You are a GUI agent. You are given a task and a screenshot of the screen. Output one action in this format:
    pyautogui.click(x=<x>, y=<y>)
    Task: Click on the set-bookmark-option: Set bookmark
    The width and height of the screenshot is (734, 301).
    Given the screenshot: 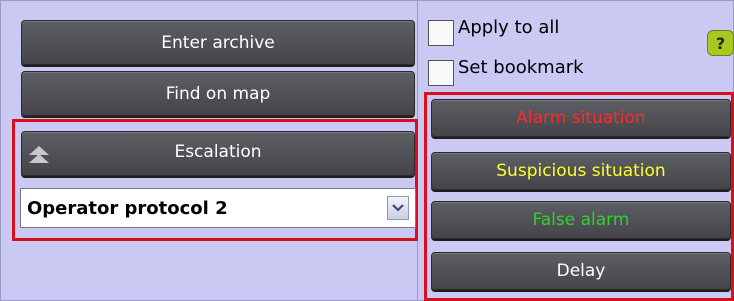 What is the action you would take?
    pyautogui.click(x=506, y=71)
    